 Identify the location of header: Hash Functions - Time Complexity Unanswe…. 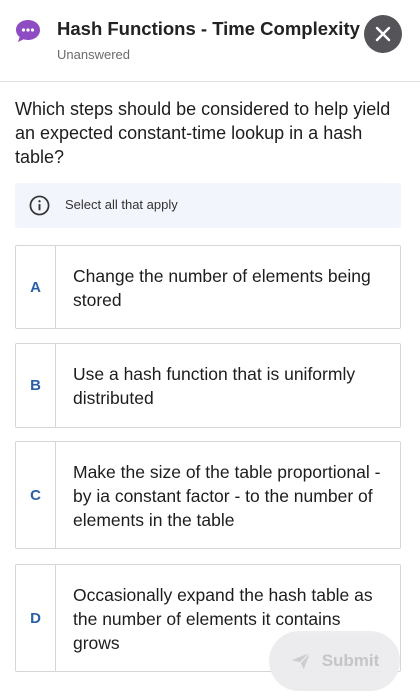
(210, 41).